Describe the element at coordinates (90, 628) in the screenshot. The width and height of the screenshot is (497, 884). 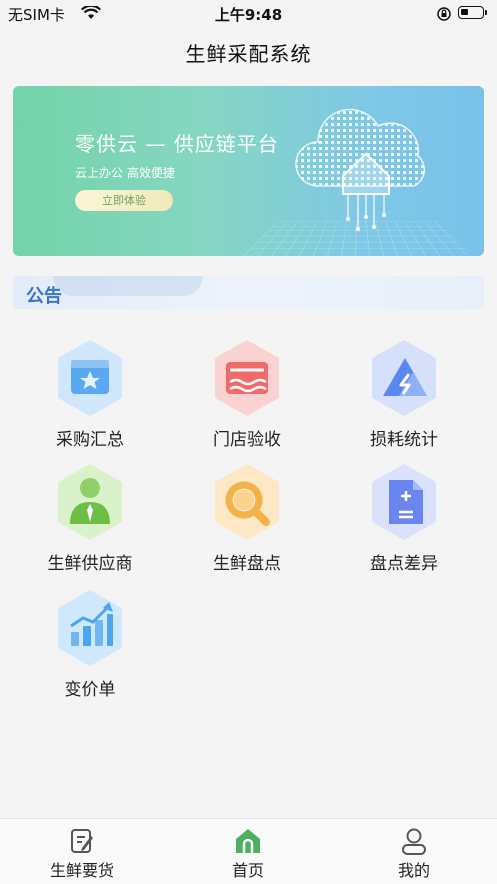
I see `price-change-icon` at that location.